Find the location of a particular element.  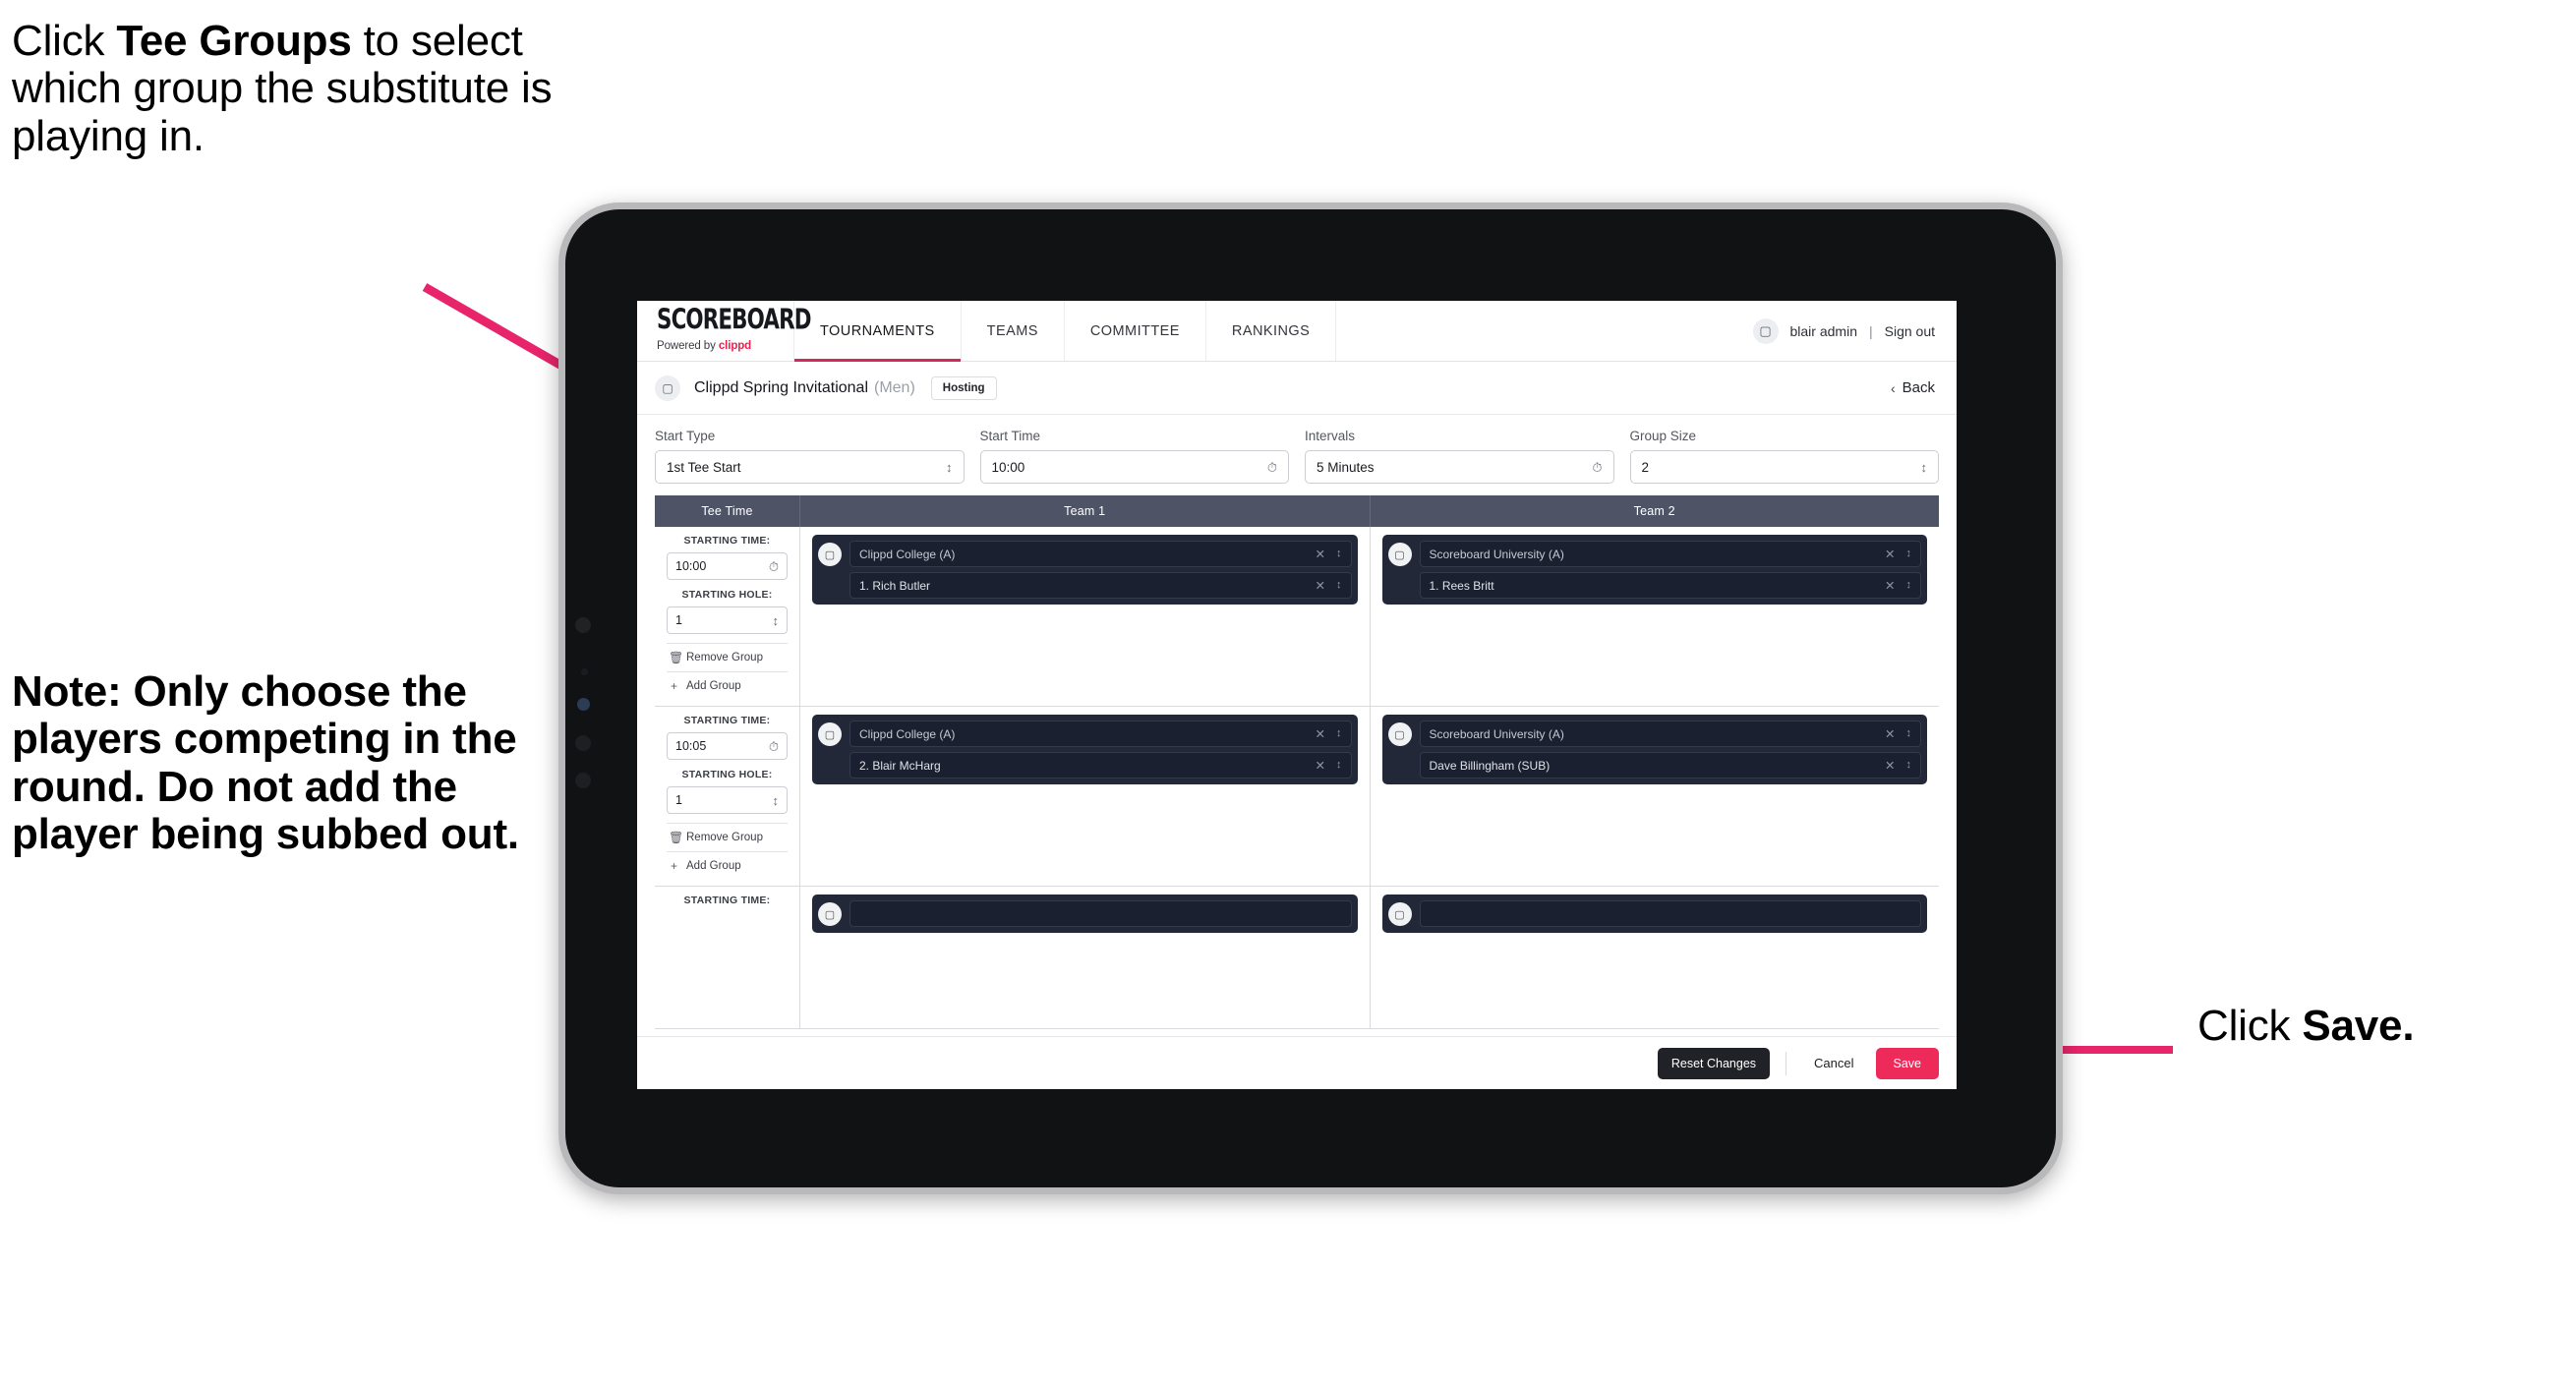

intervals-input: 5 Minutes ⏱ is located at coordinates (1459, 467).